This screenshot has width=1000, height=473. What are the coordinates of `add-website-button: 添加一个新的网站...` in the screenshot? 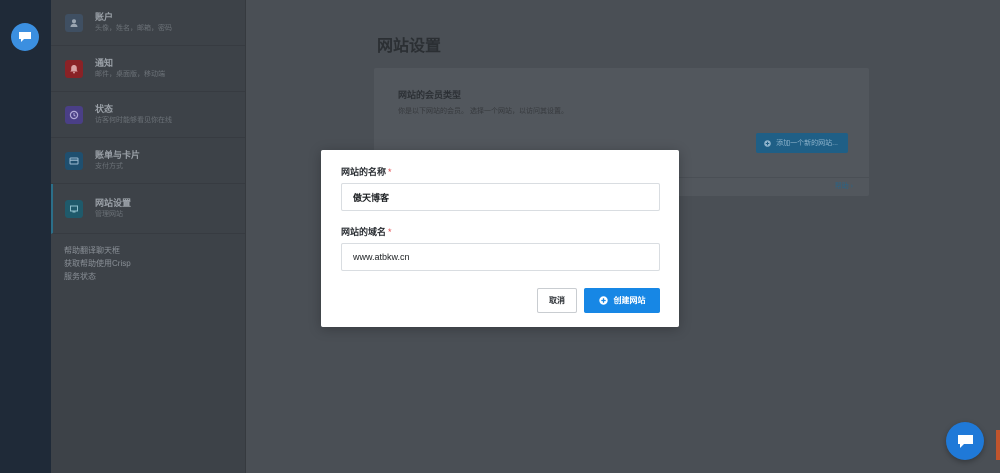 It's located at (802, 143).